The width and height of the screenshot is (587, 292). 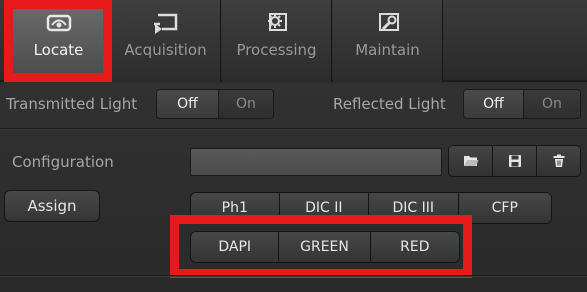 What do you see at coordinates (389, 104) in the screenshot?
I see `reflected-light-label: Reflected Light` at bounding box center [389, 104].